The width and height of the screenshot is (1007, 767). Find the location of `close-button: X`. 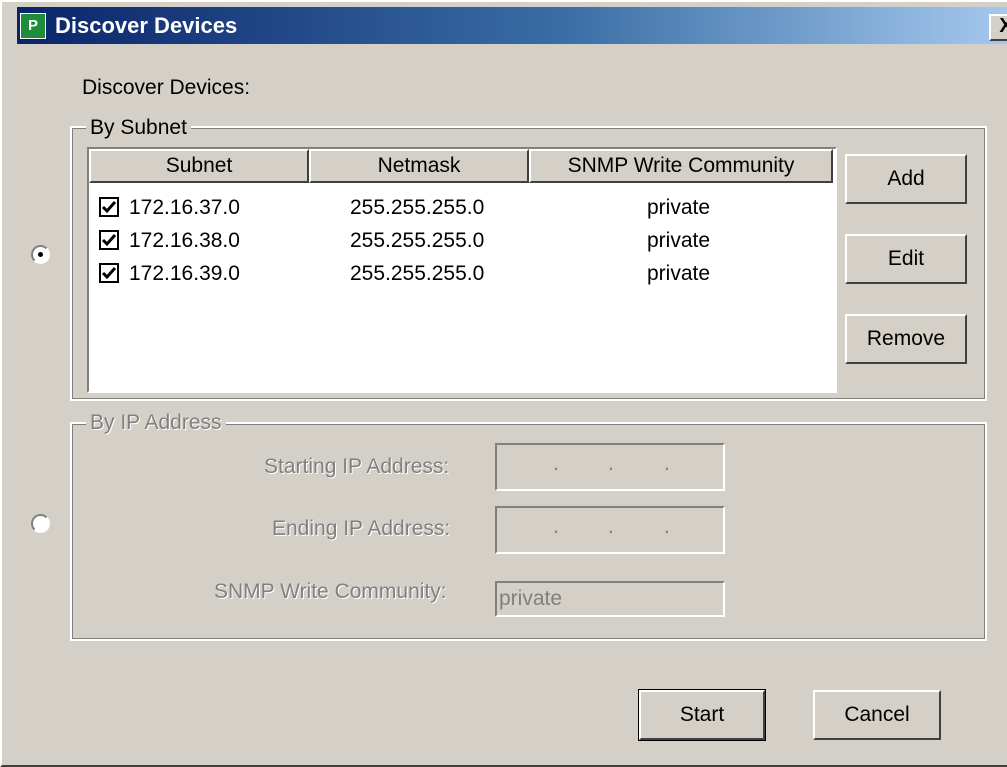

close-button: X is located at coordinates (998, 27).